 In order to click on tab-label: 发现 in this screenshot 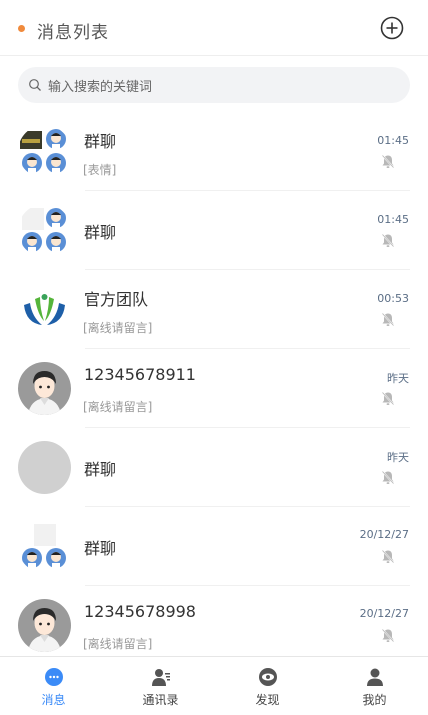, I will do `click(267, 700)`.